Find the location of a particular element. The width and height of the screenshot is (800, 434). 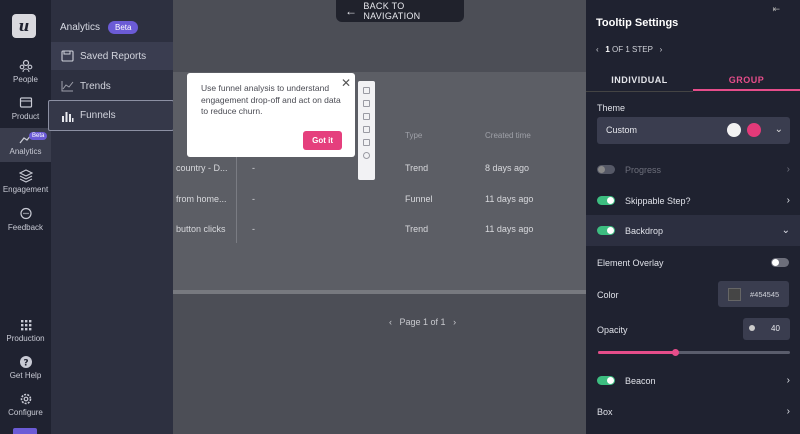

box-label: Box is located at coordinates (605, 411).